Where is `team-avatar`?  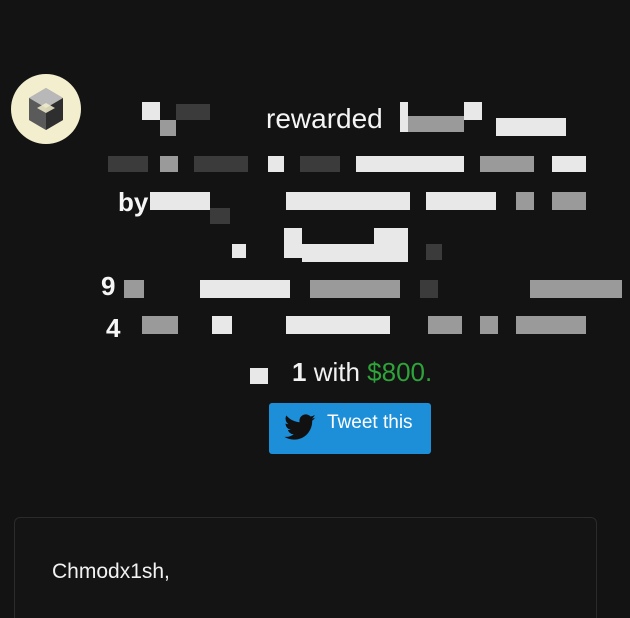 team-avatar is located at coordinates (46, 109).